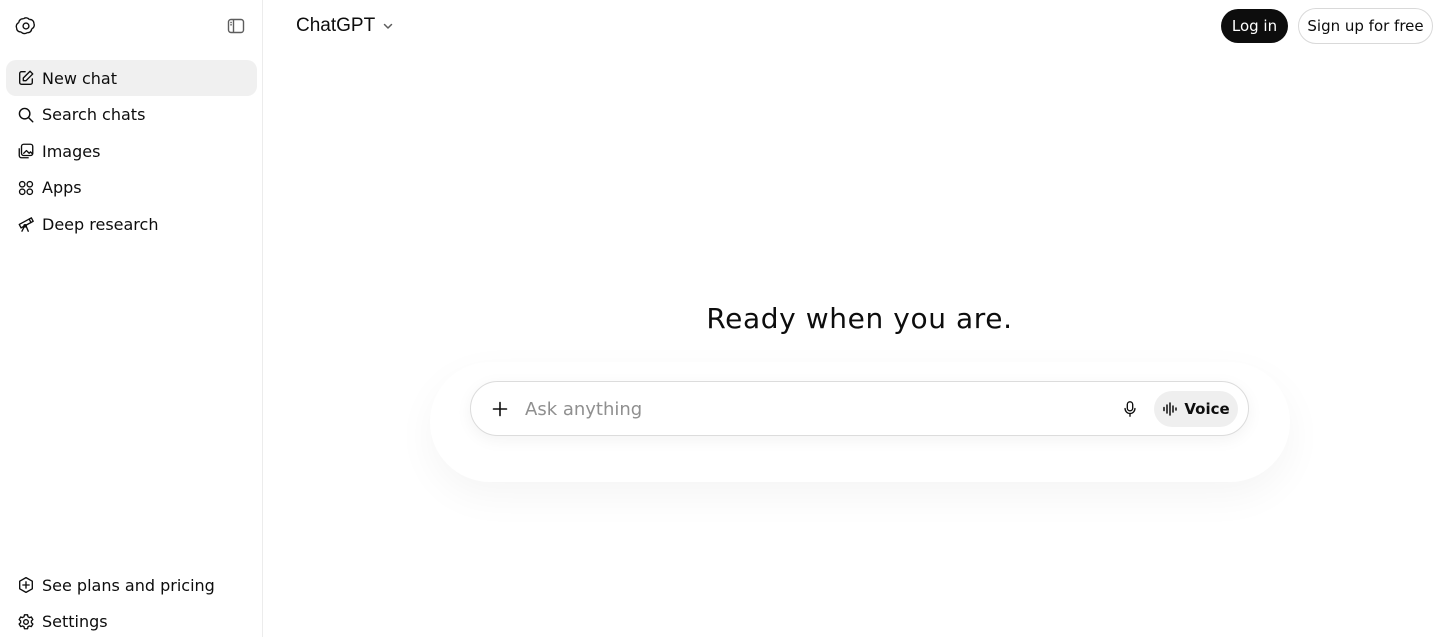  Describe the element at coordinates (26, 585) in the screenshot. I see `plans-icon` at that location.